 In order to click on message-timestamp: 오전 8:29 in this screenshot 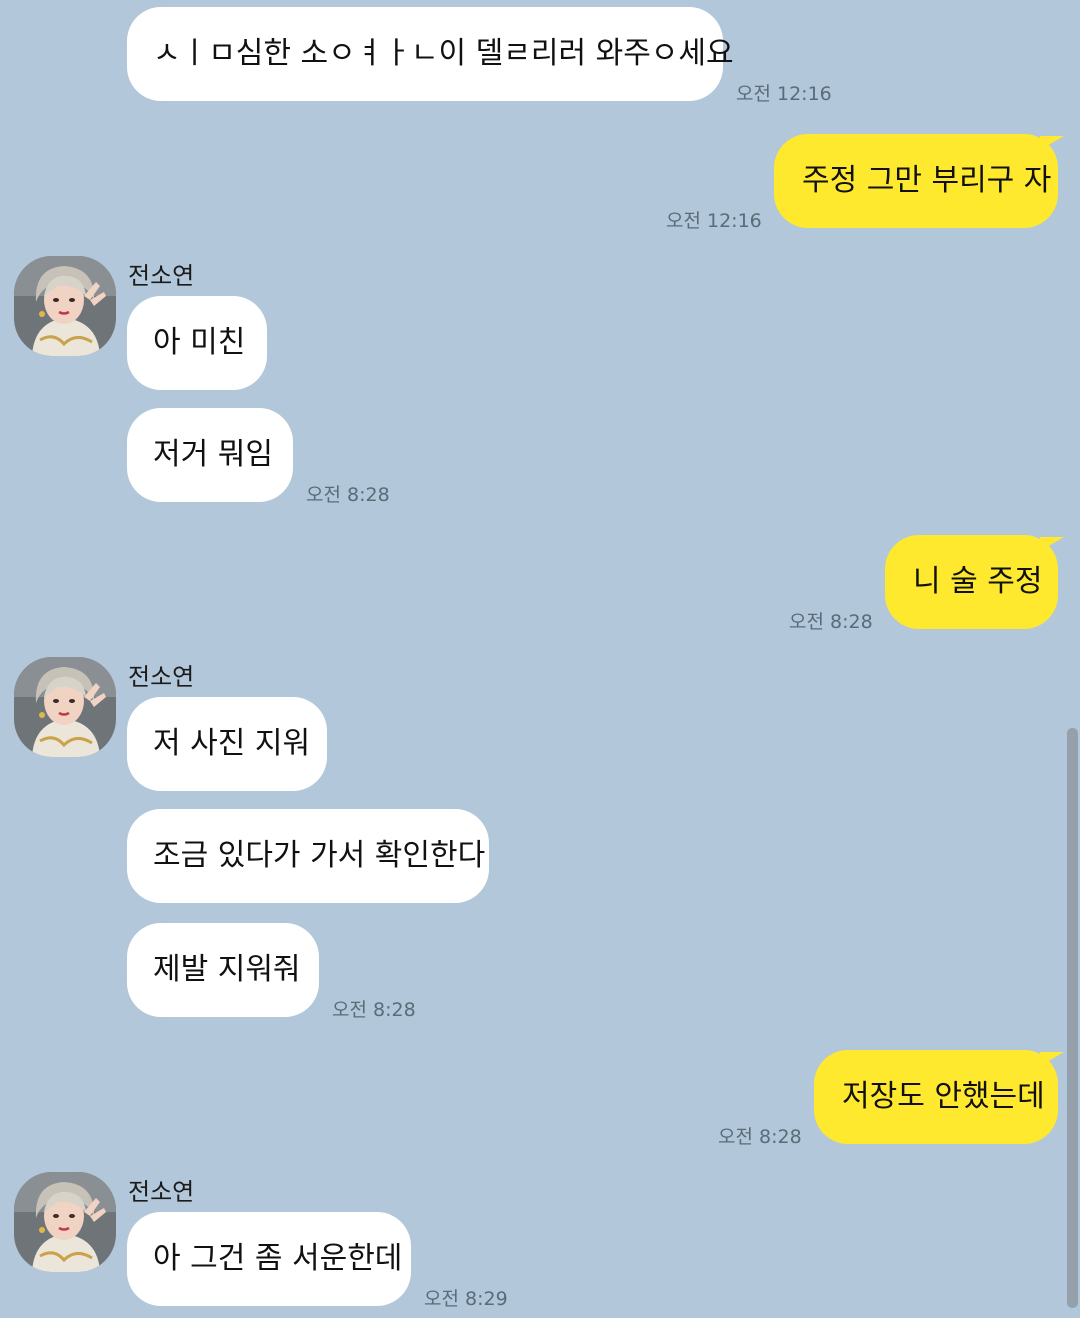, I will do `click(466, 1299)`.